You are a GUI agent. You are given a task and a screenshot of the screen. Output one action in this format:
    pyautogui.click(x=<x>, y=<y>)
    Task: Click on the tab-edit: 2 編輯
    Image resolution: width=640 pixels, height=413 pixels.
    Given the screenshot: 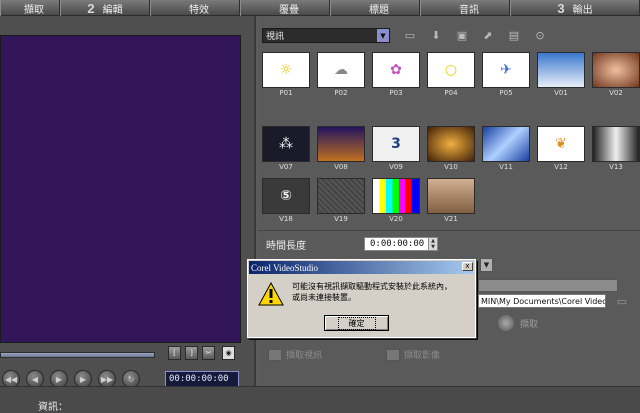 What is the action you would take?
    pyautogui.click(x=105, y=8)
    